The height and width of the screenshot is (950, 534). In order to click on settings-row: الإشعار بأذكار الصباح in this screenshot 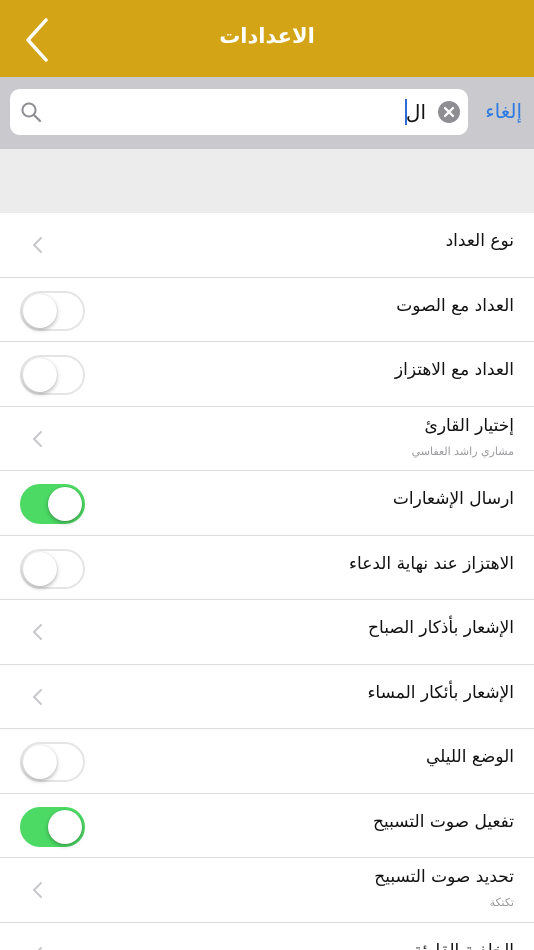, I will do `click(267, 632)`.